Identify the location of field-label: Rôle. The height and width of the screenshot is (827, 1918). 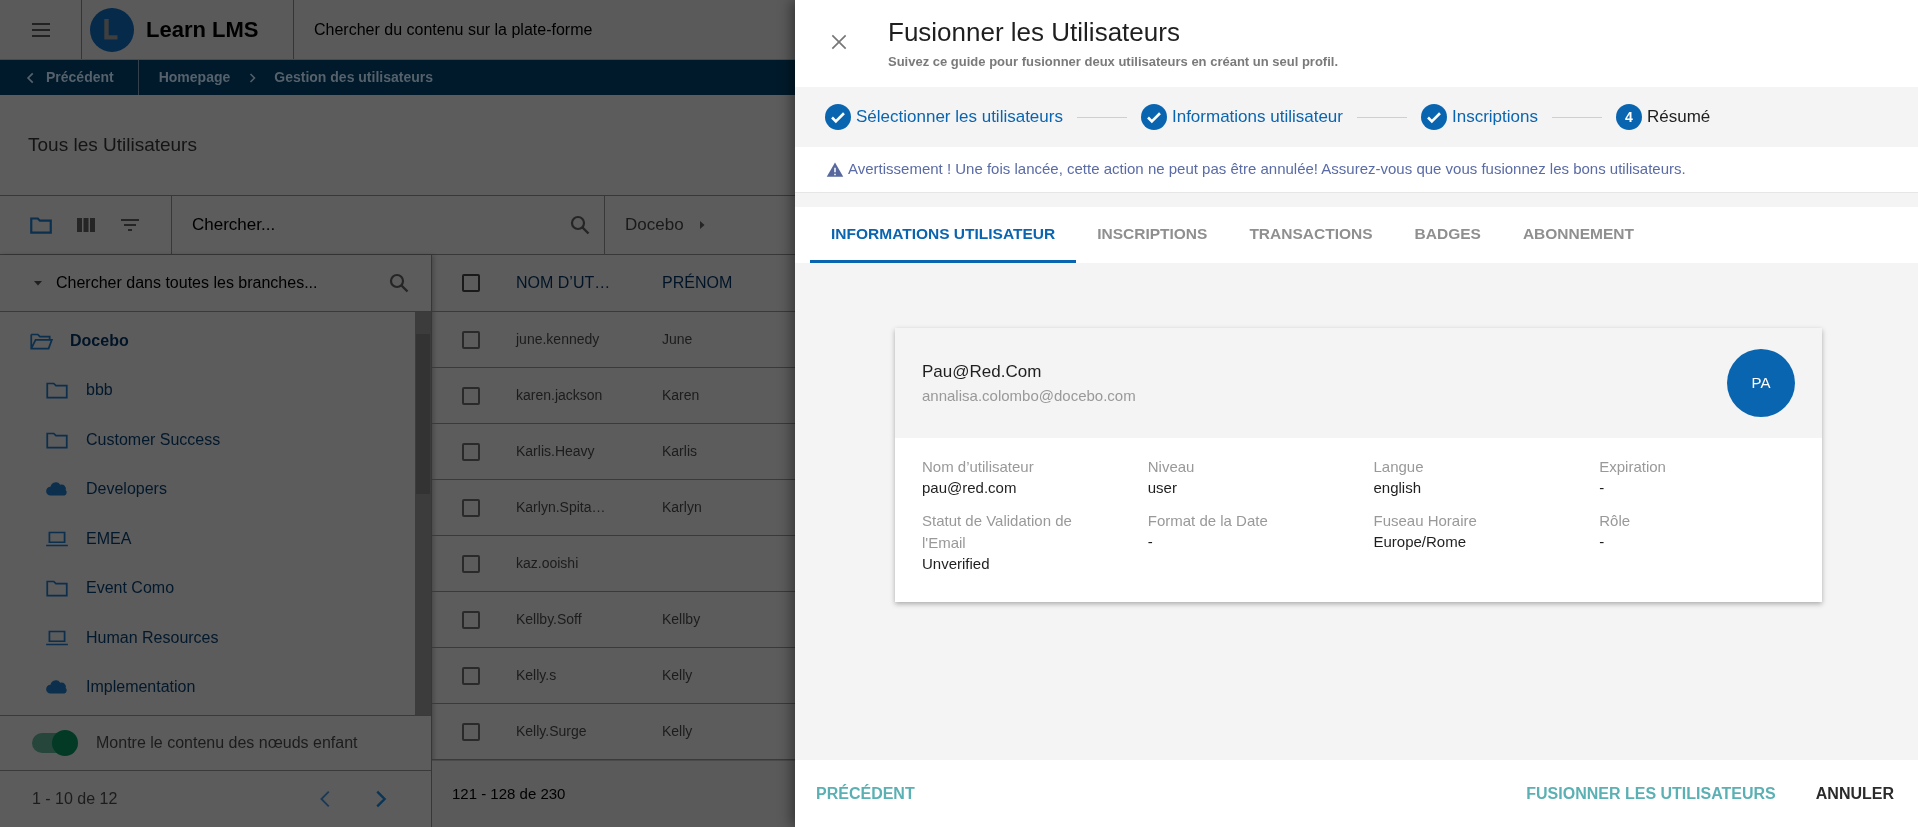
(1615, 521).